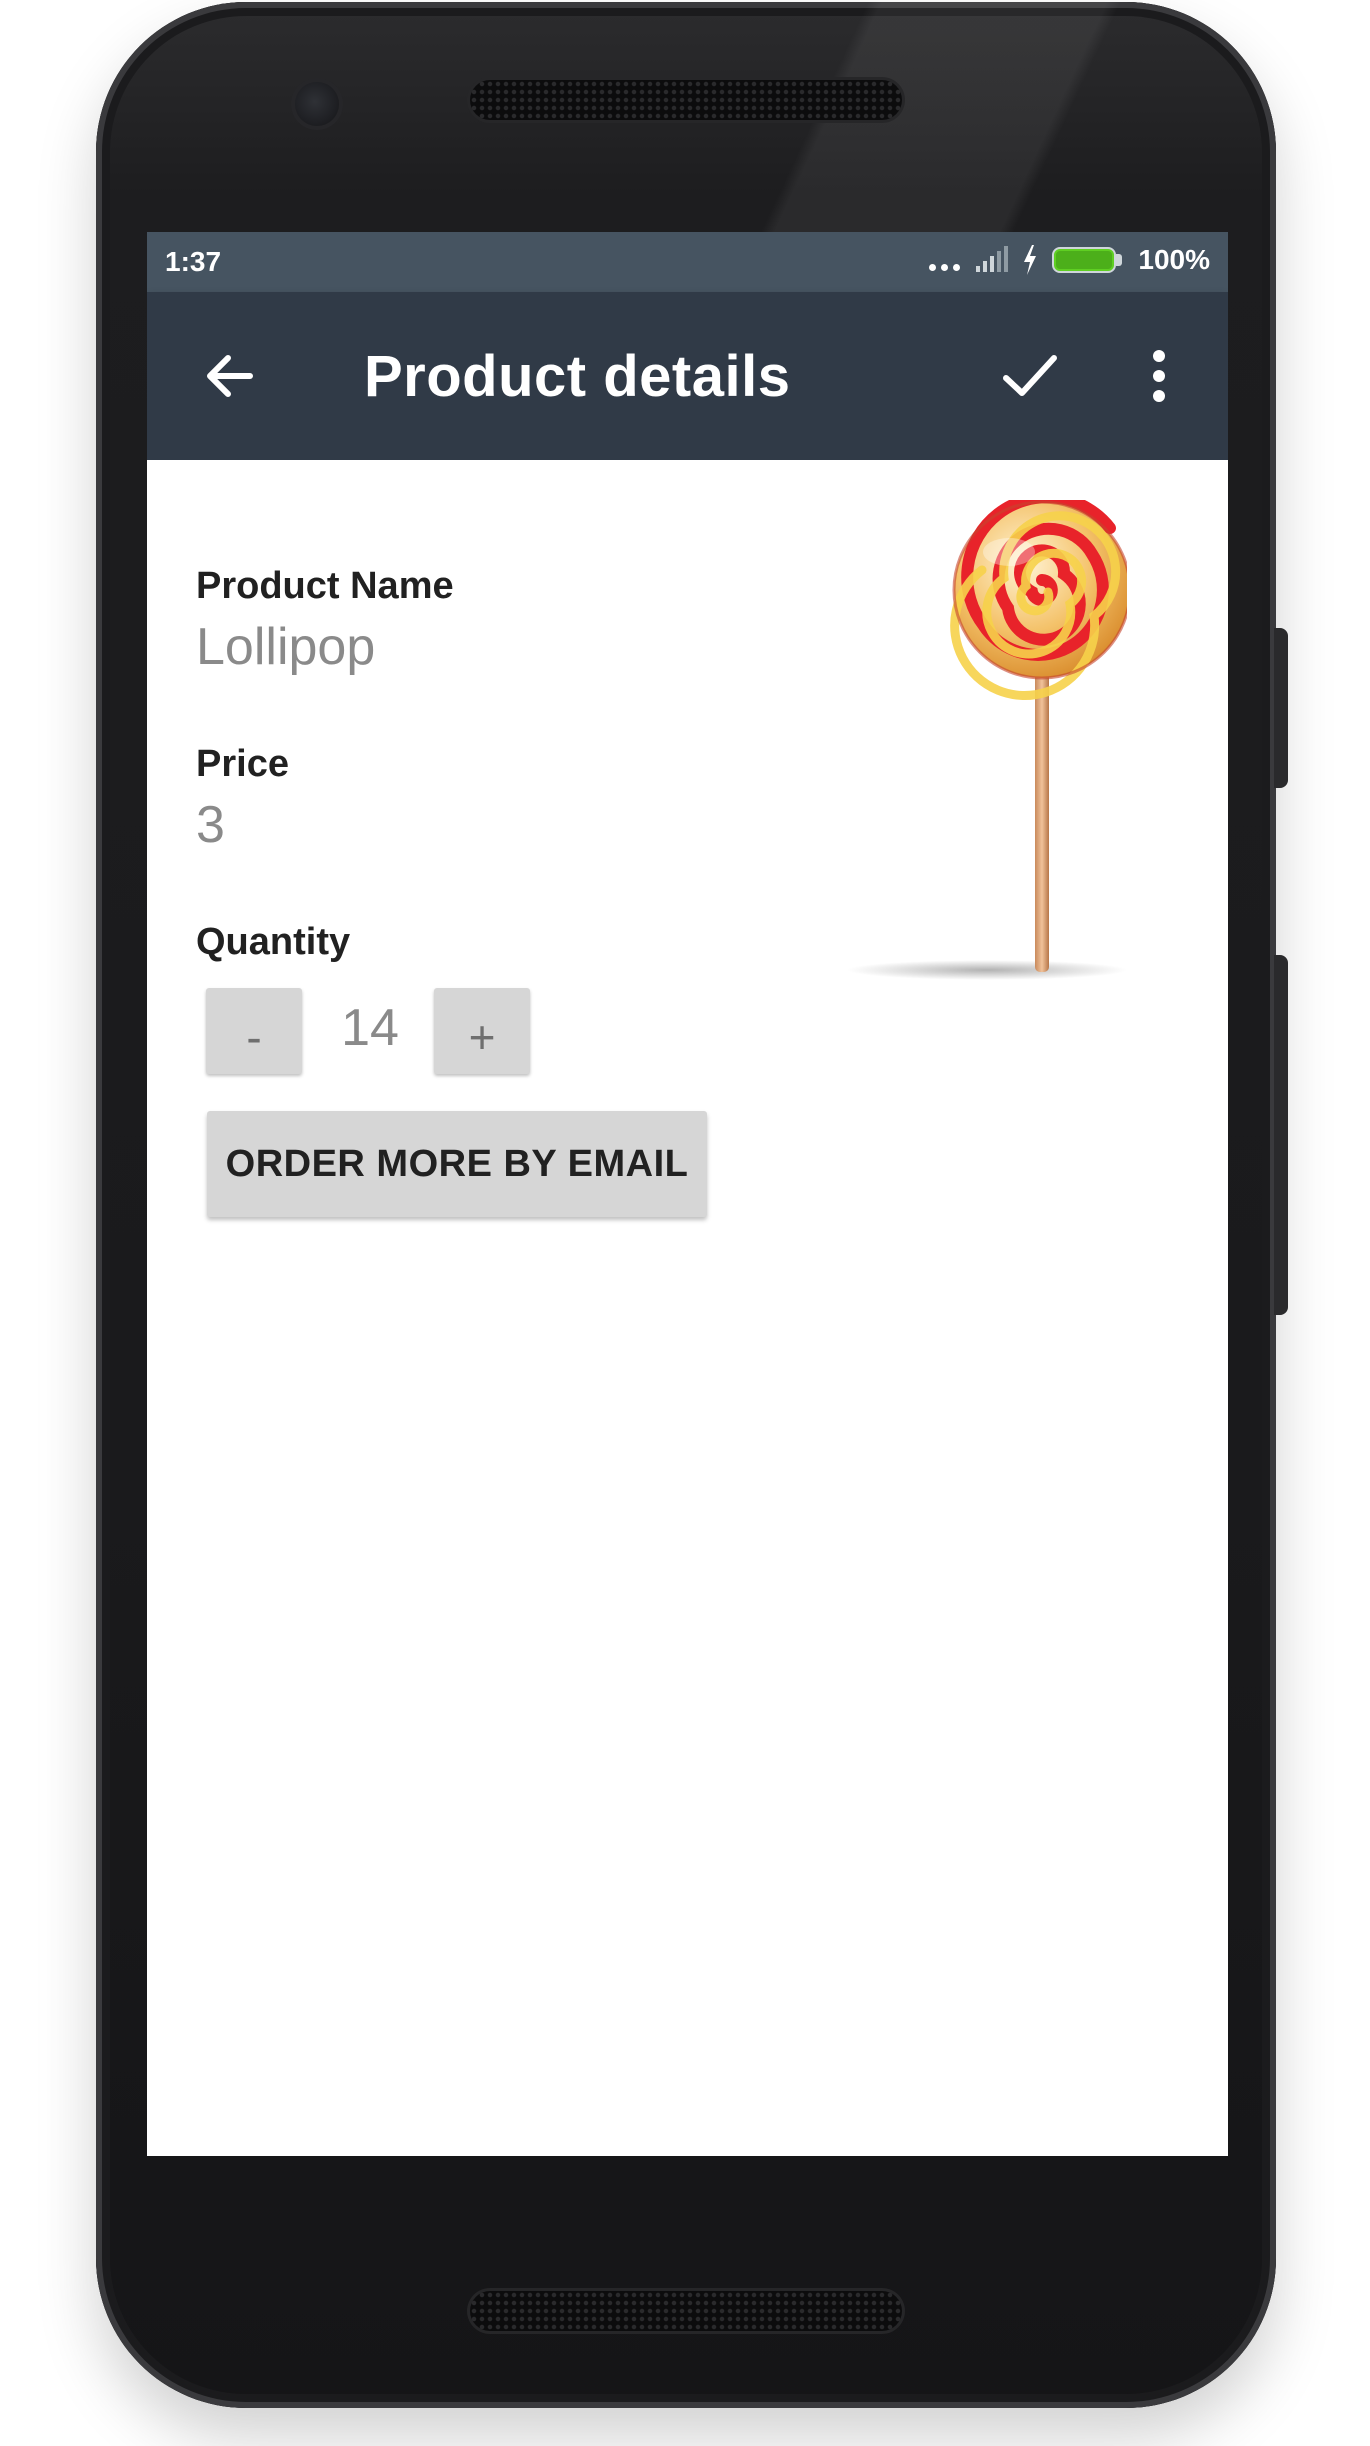 This screenshot has height=2446, width=1370. Describe the element at coordinates (370, 1028) in the screenshot. I see `quantity-value: 14` at that location.